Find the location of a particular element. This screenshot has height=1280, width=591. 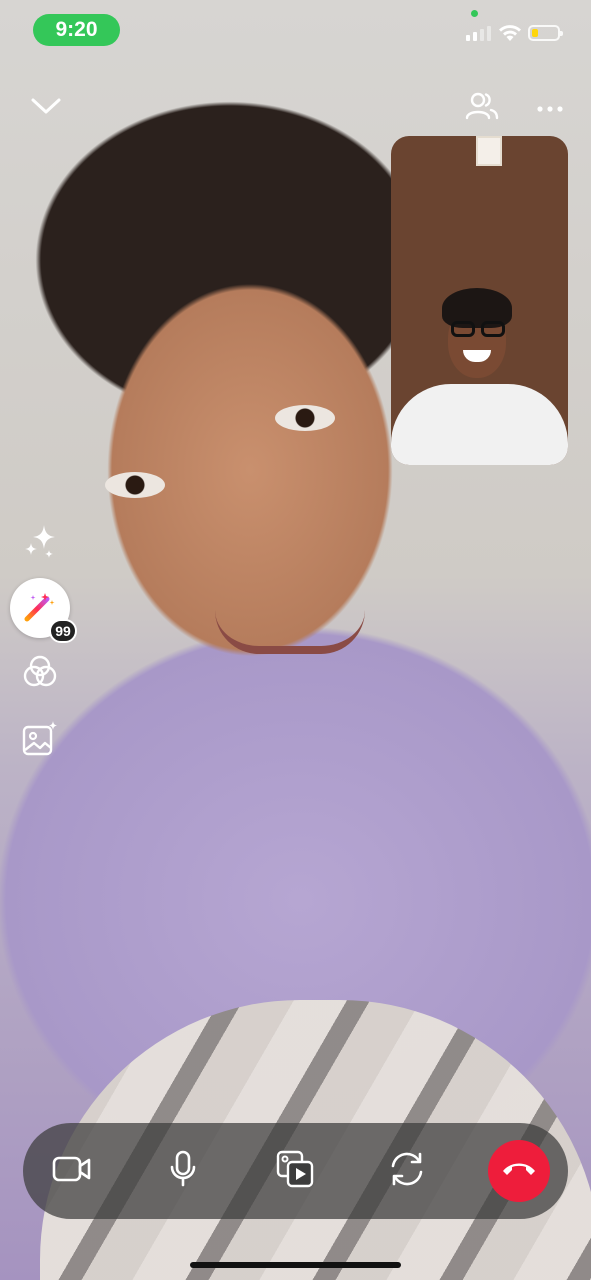

more-options-button is located at coordinates (550, 108).